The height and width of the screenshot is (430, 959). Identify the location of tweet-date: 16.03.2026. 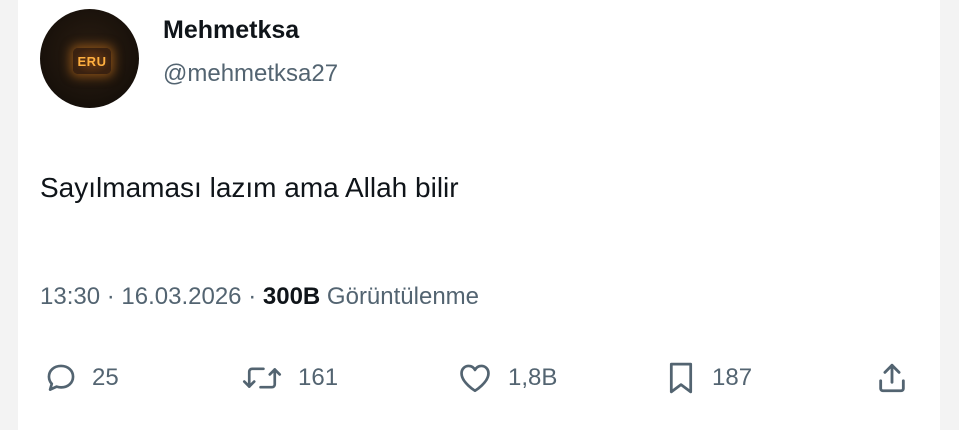
(181, 296).